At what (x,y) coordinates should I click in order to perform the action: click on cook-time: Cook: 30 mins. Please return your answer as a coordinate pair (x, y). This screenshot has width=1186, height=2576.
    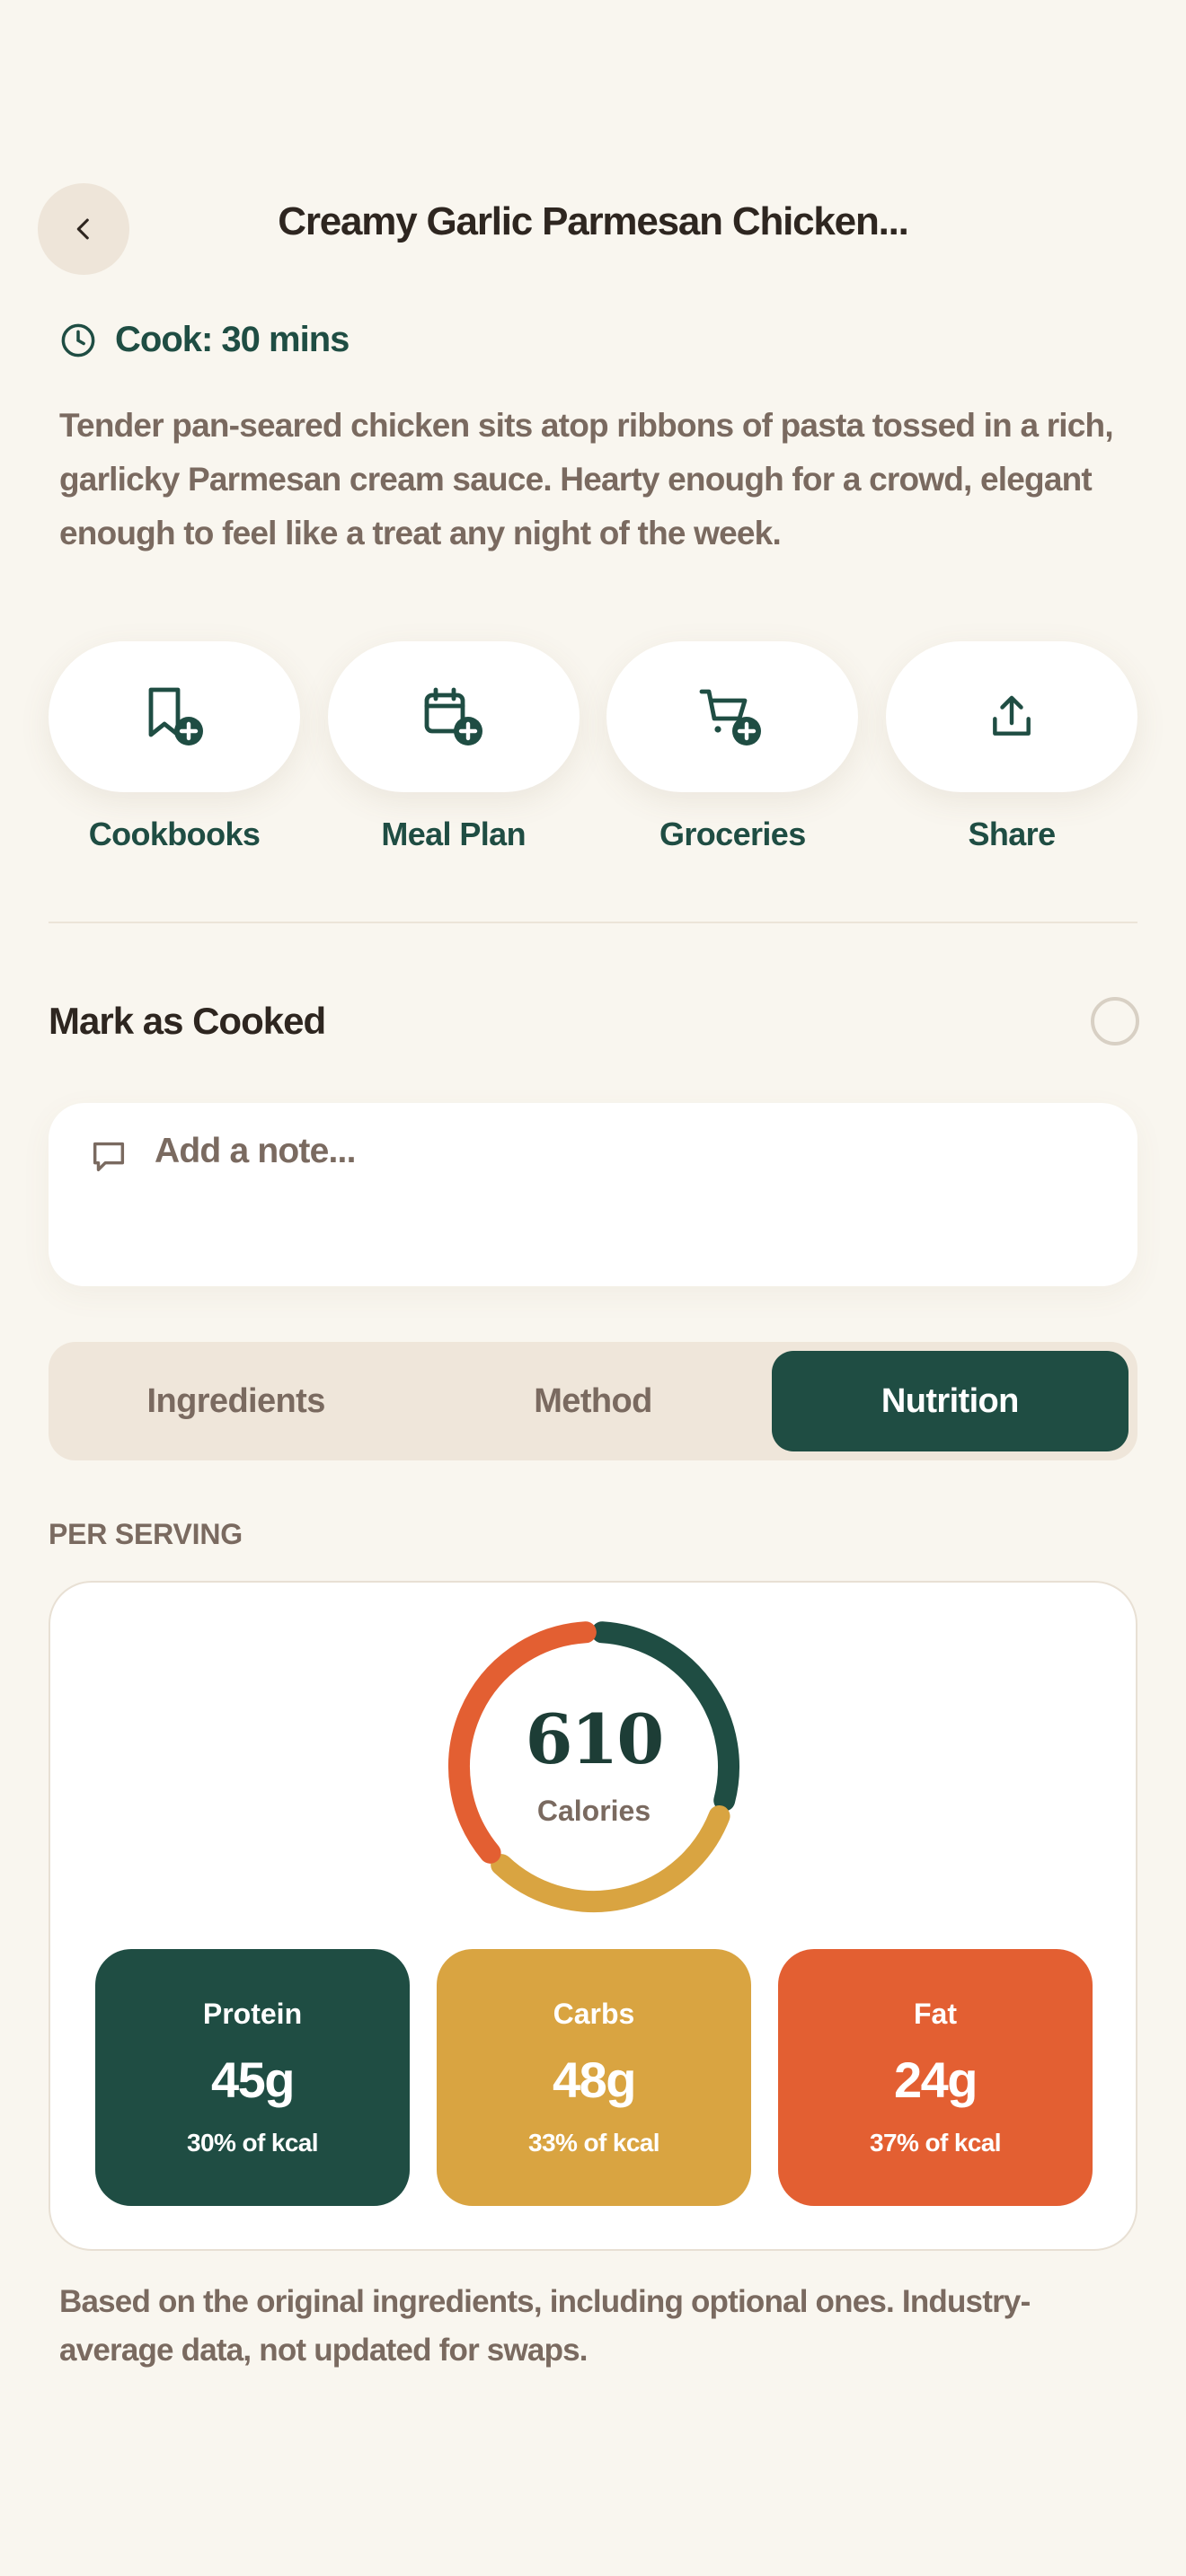
    Looking at the image, I should click on (204, 340).